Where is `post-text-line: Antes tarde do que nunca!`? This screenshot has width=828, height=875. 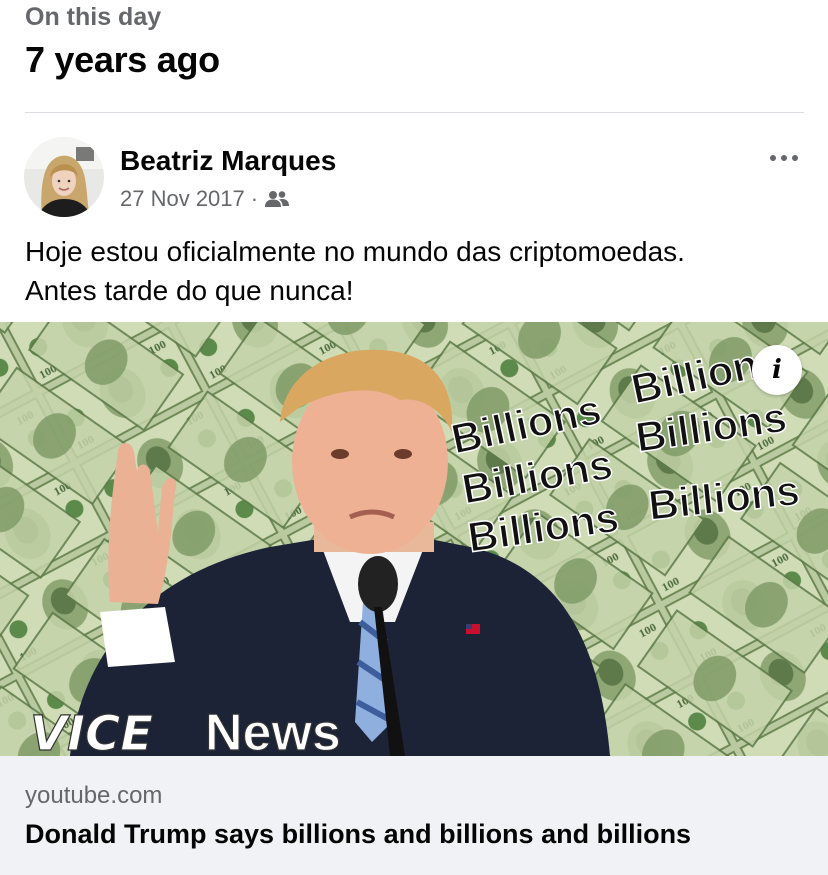 post-text-line: Antes tarde do que nunca! is located at coordinates (189, 290).